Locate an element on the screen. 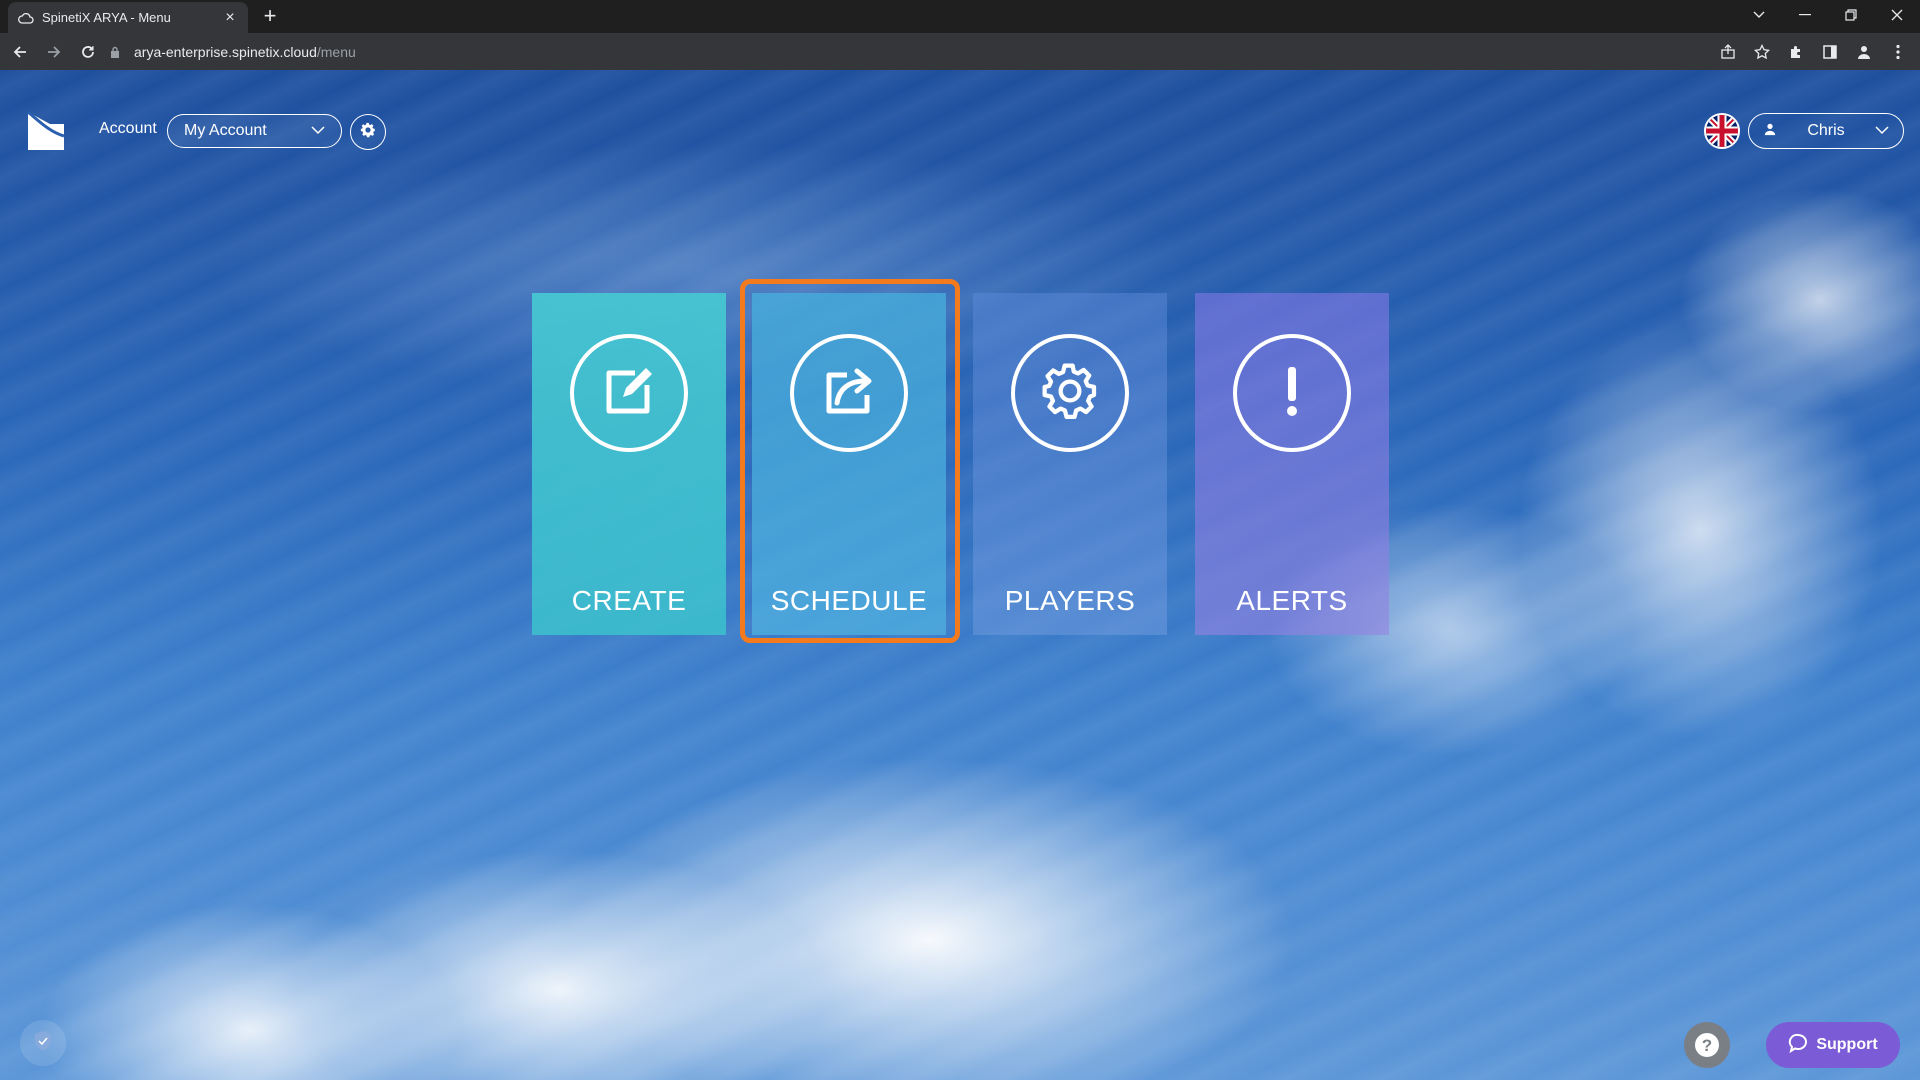 Image resolution: width=1920 pixels, height=1080 pixels. bookmark-star-icon is located at coordinates (1762, 52).